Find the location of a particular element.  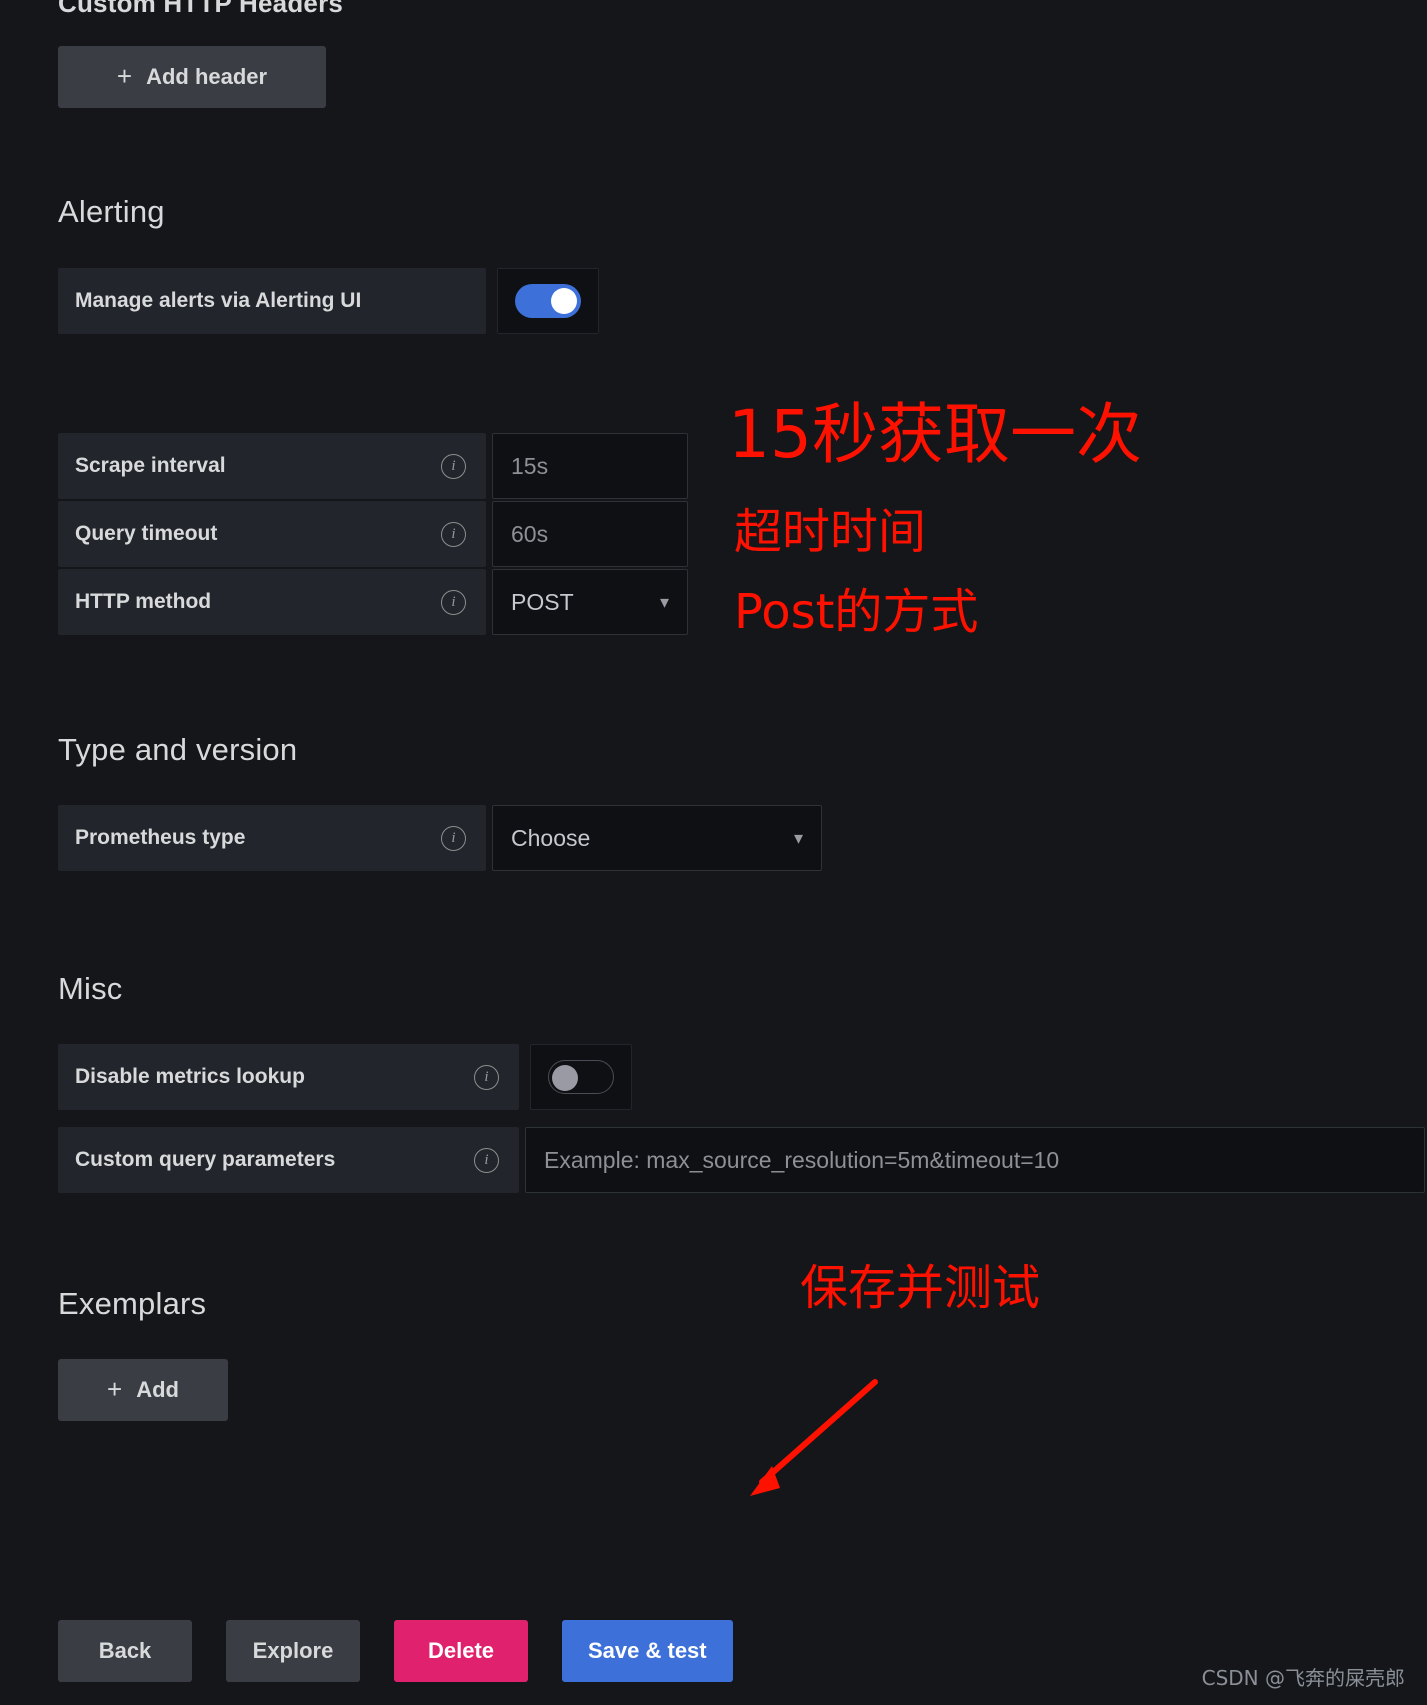

prometheus-type-label-box: Prometheus type i is located at coordinates (272, 838).